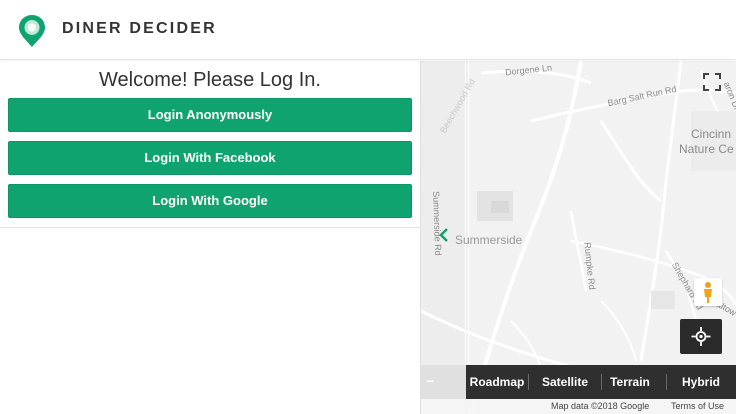 This screenshot has height=414, width=736. Describe the element at coordinates (210, 201) in the screenshot. I see `login-google-button: Login With Google` at that location.